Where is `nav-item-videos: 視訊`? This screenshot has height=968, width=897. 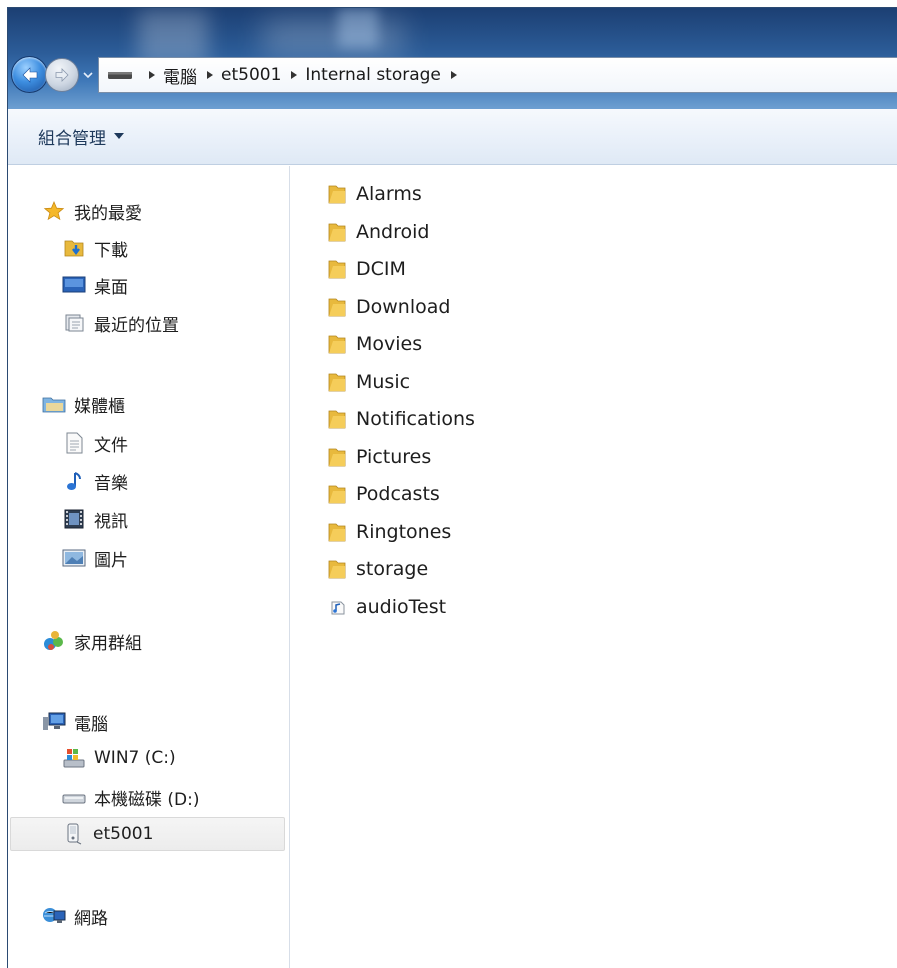
nav-item-videos: 視訊 is located at coordinates (95, 519).